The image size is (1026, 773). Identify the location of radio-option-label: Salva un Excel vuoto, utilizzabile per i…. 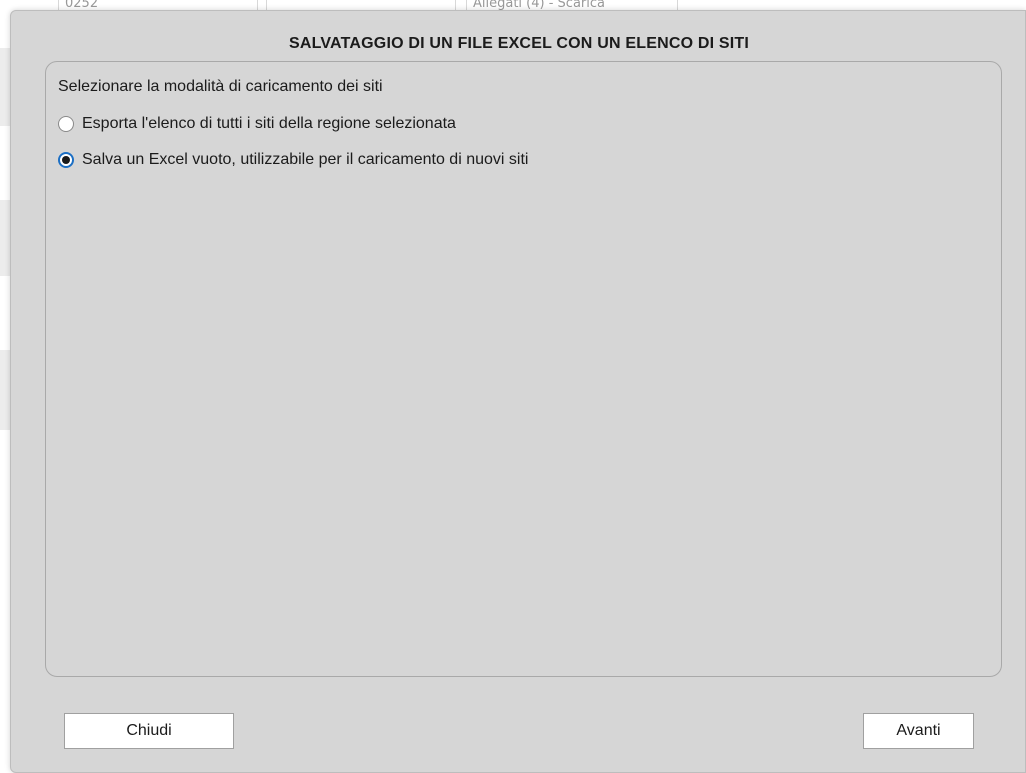
(305, 159).